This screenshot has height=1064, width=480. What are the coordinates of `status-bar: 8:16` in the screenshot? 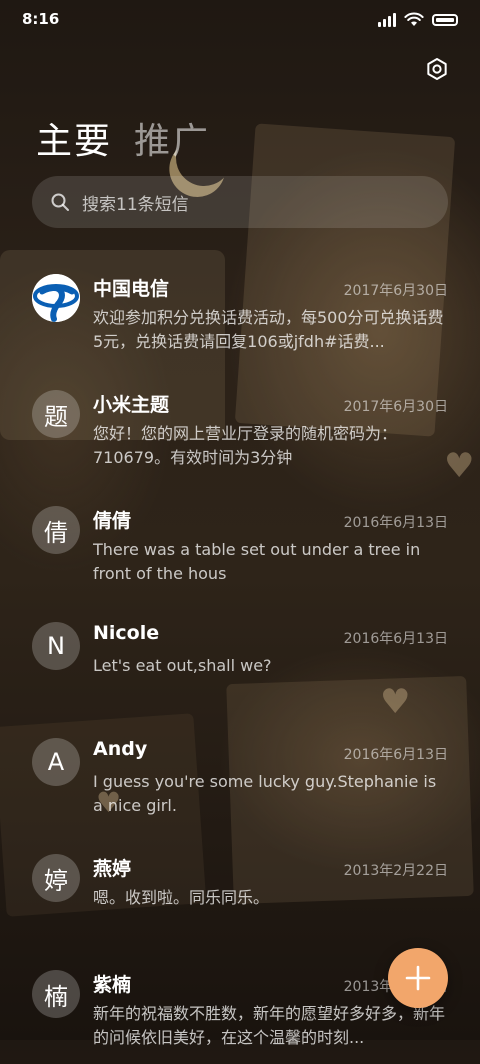 It's located at (240, 20).